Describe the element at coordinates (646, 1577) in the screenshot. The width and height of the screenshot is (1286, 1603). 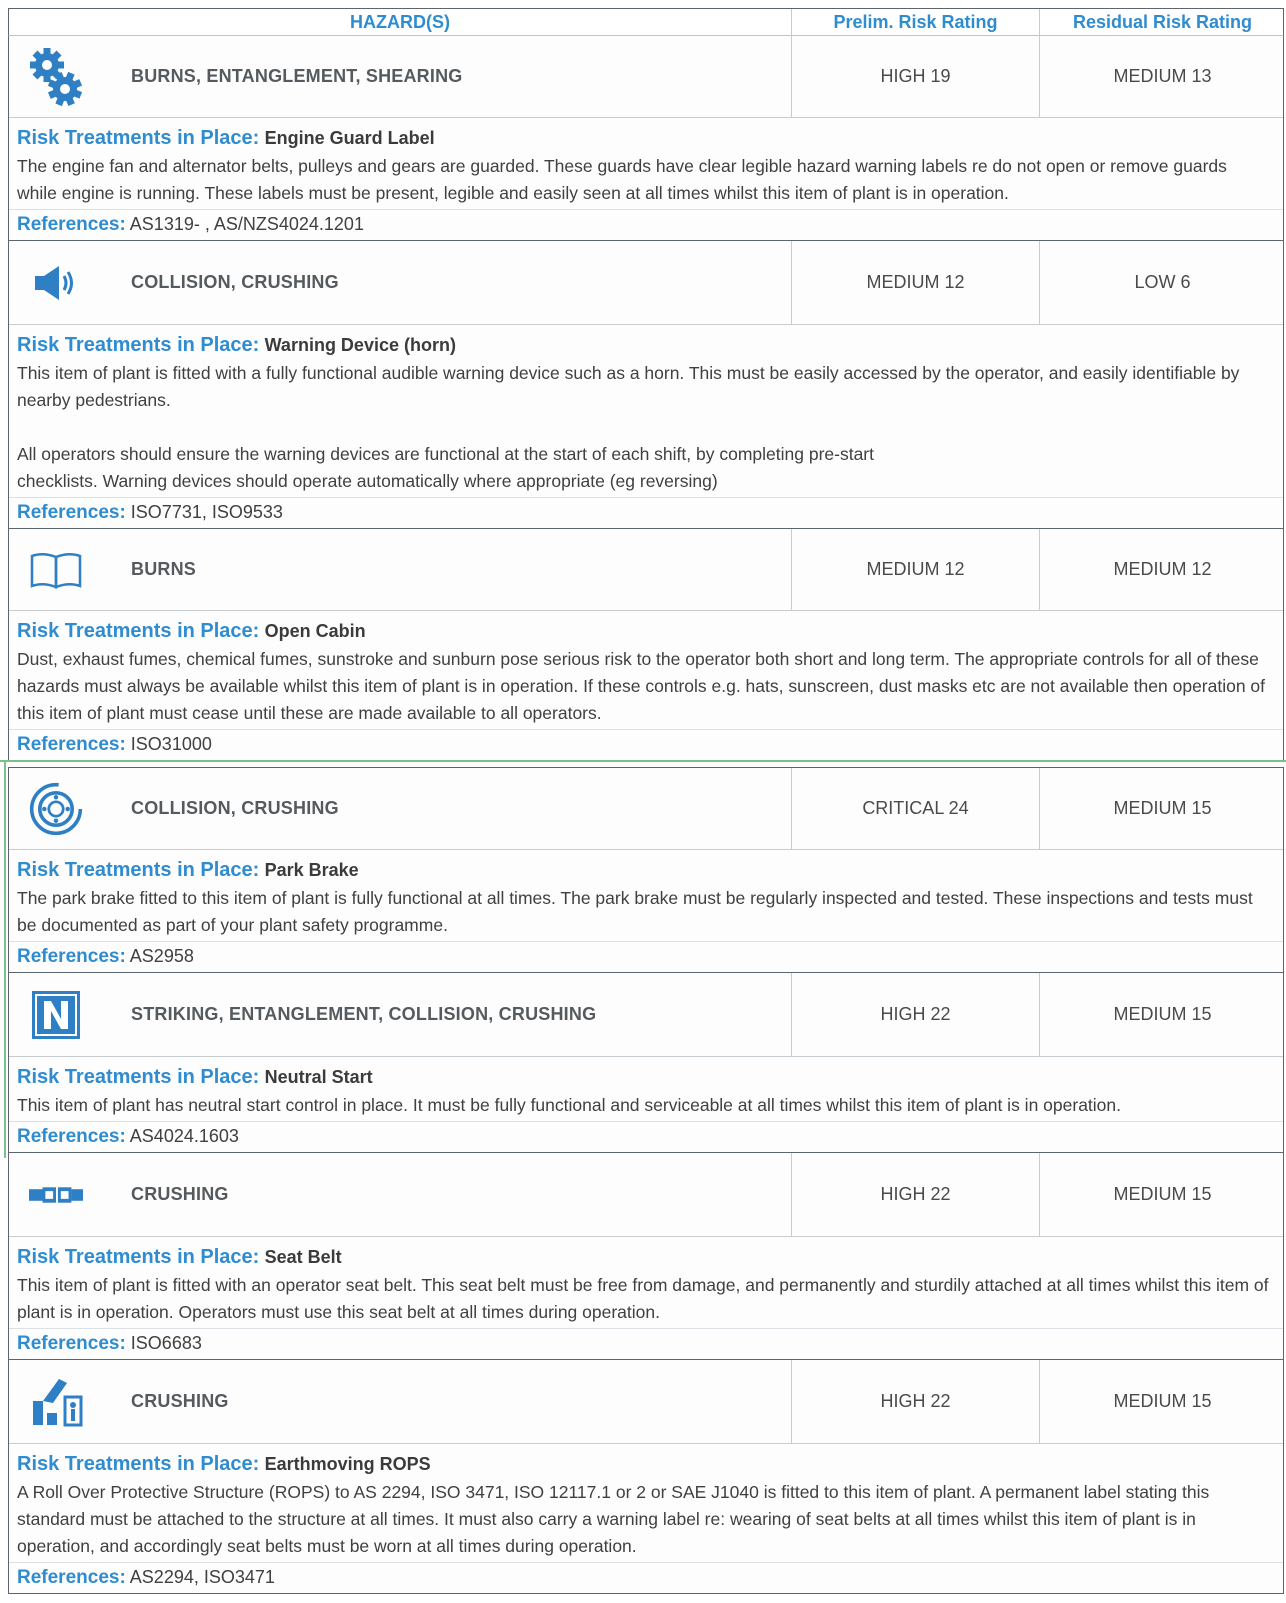
I see `references: References: AS2294, ISO3471` at that location.